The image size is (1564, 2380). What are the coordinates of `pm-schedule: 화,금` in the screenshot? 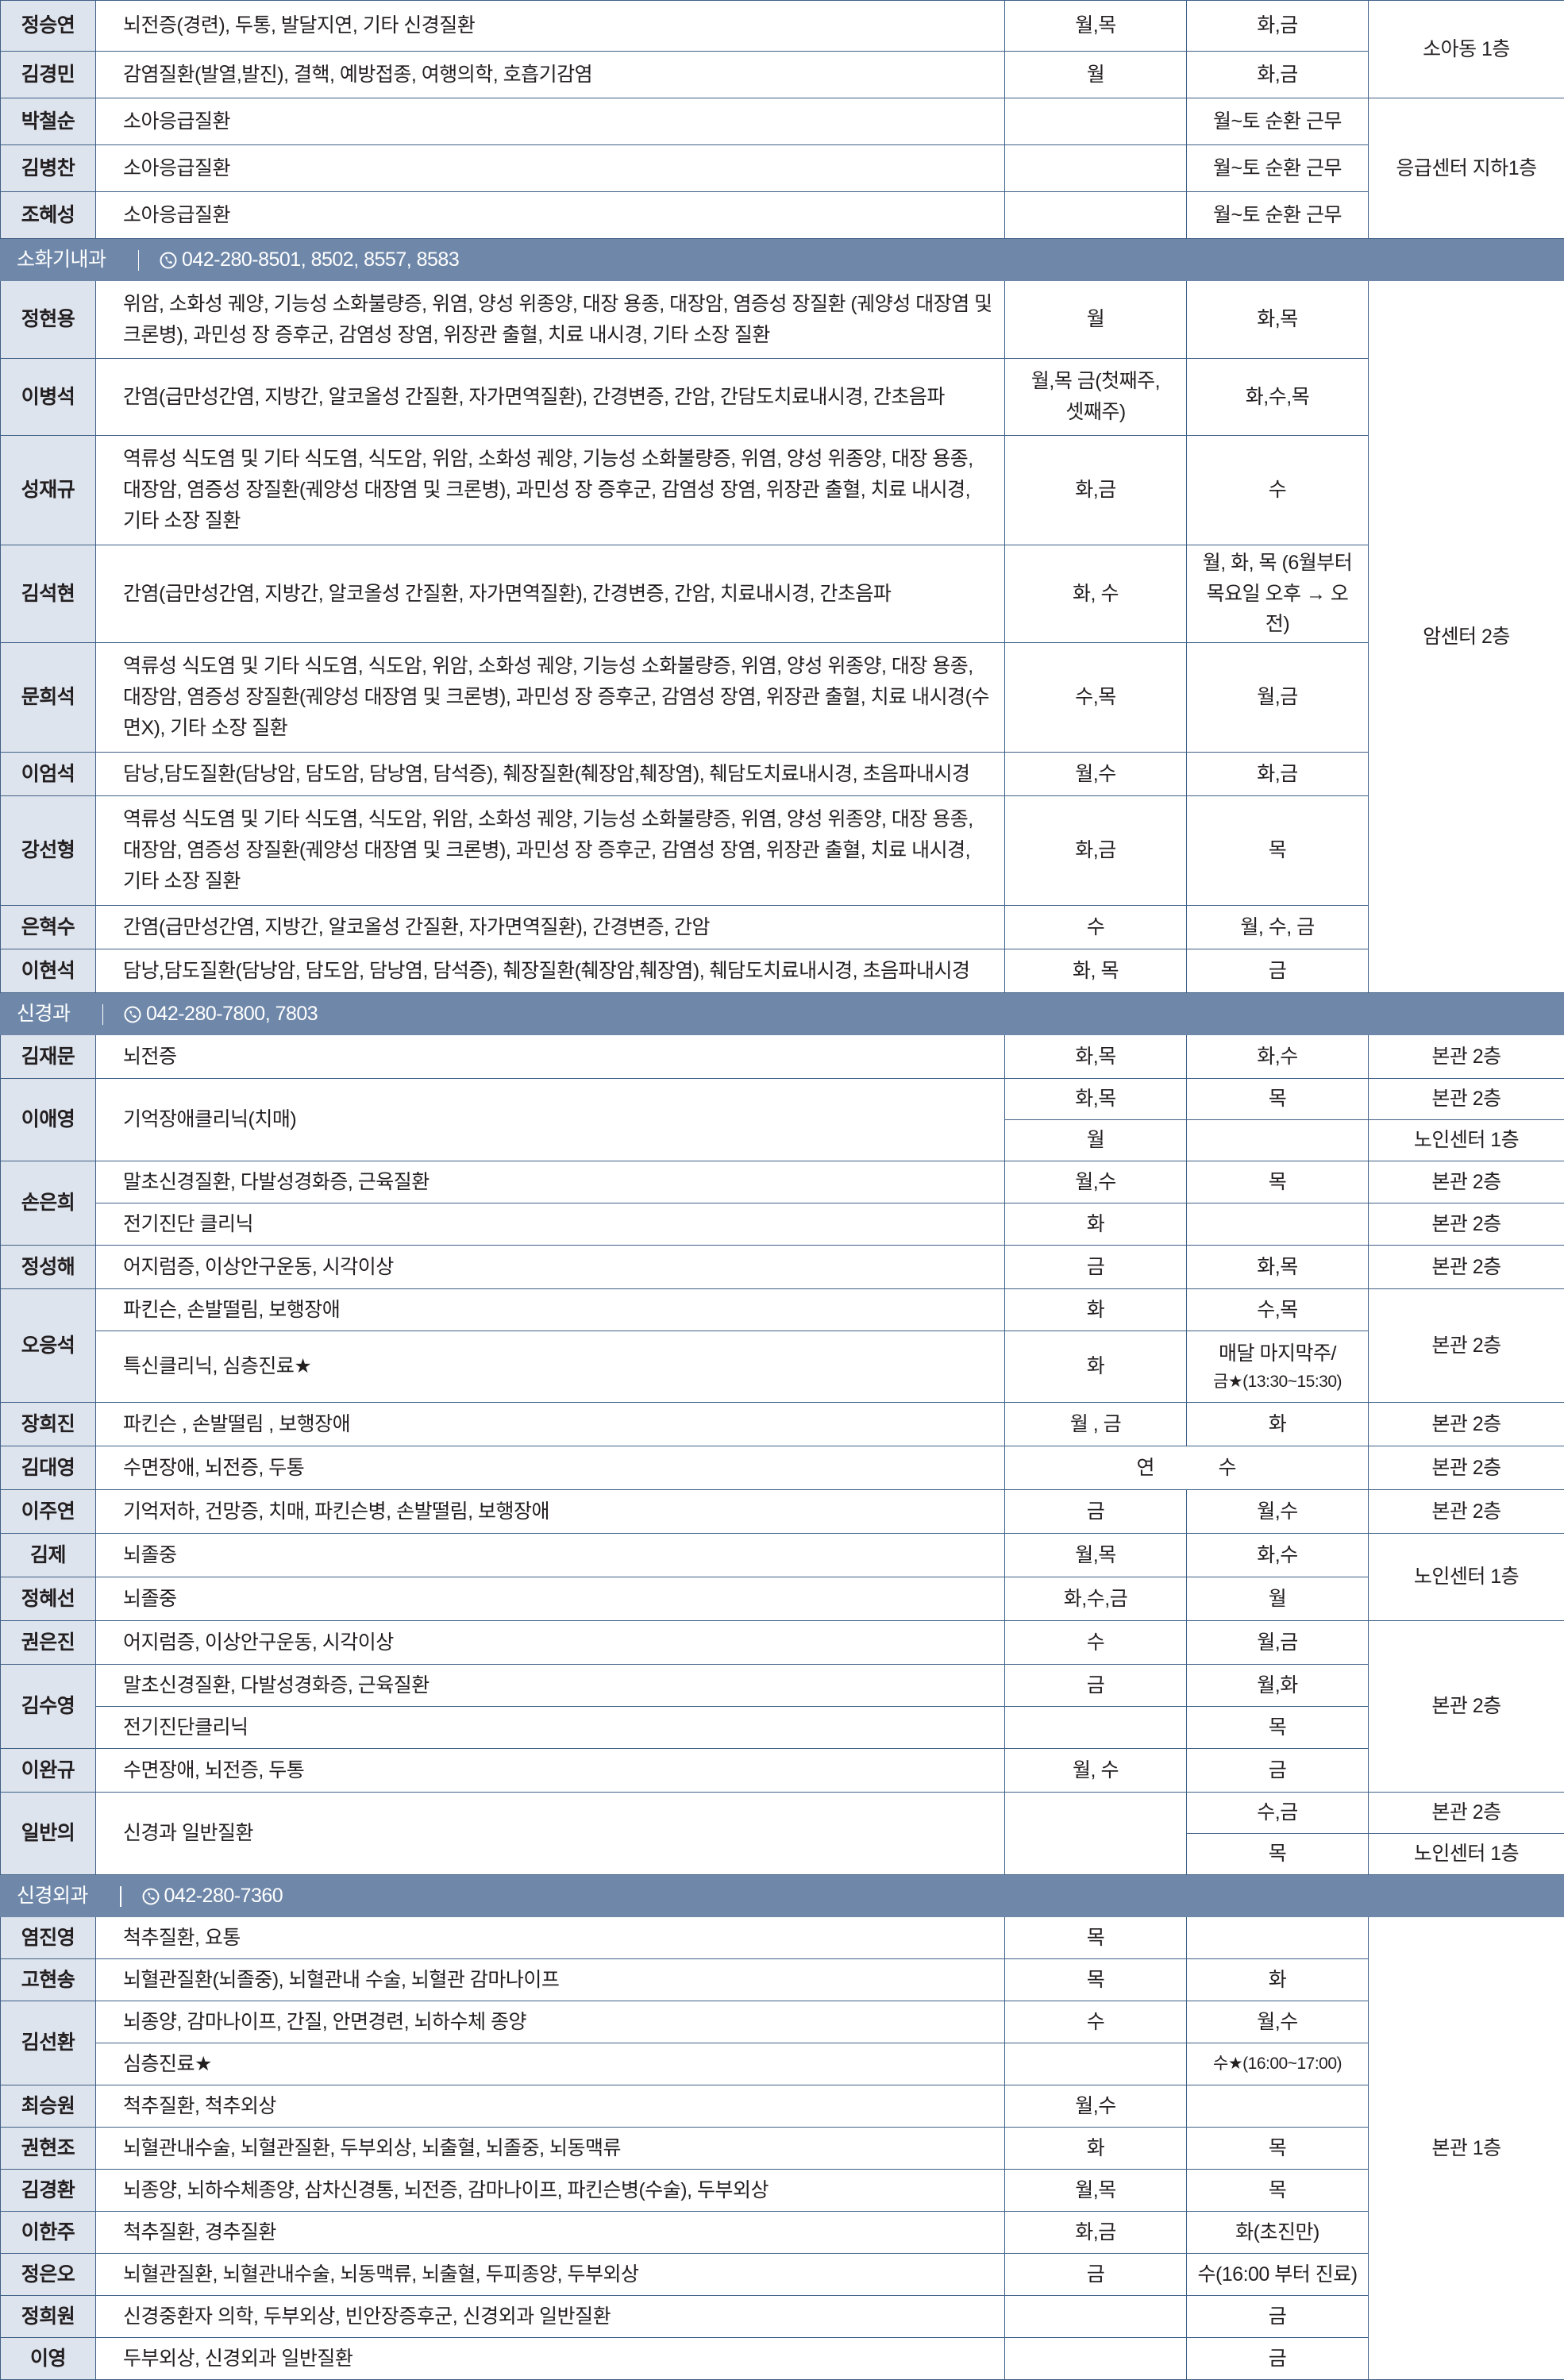 It's located at (1278, 75).